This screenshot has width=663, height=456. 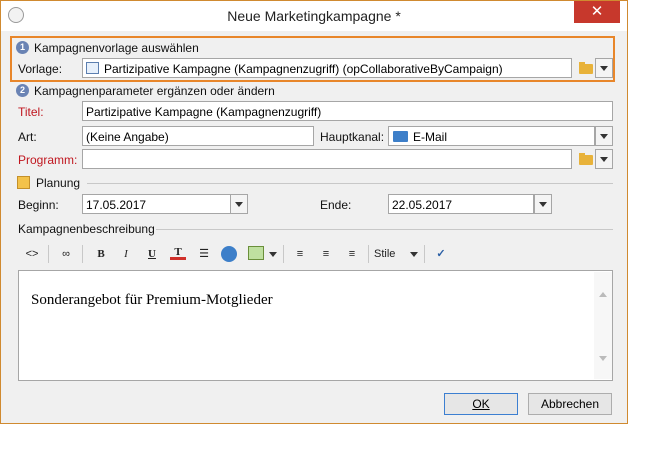 What do you see at coordinates (352, 254) in the screenshot?
I see `align-right-icon: ≡` at bounding box center [352, 254].